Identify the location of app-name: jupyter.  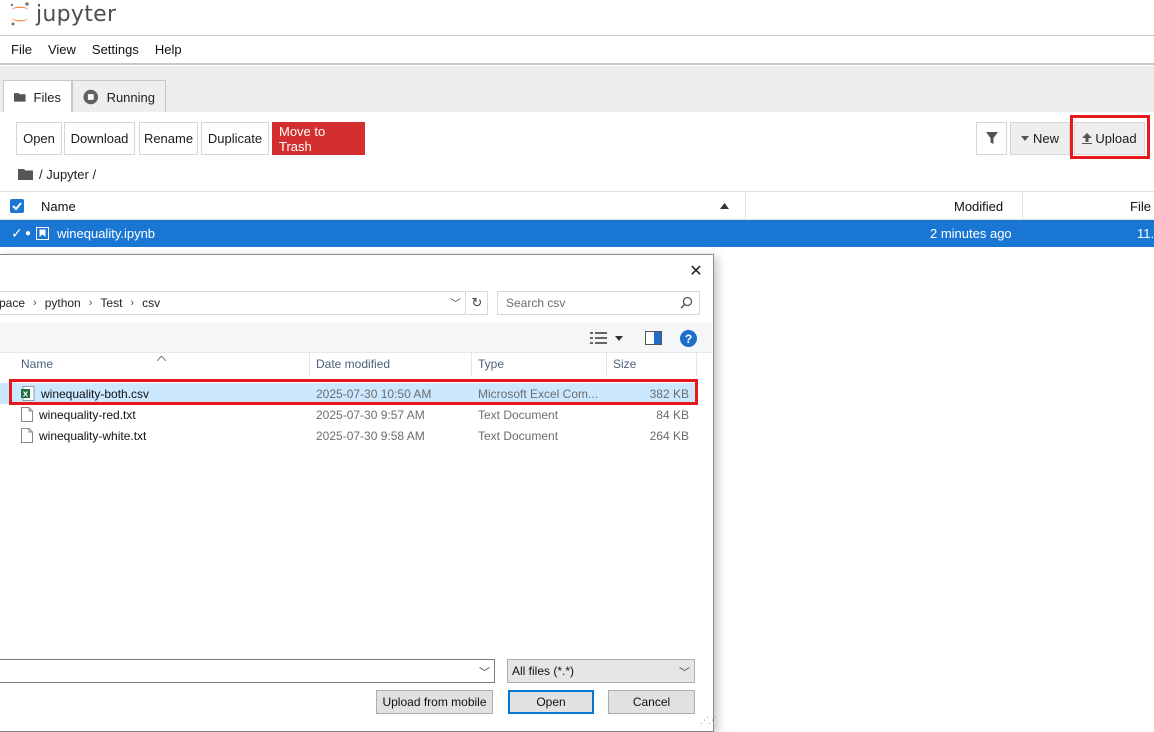
(76, 14).